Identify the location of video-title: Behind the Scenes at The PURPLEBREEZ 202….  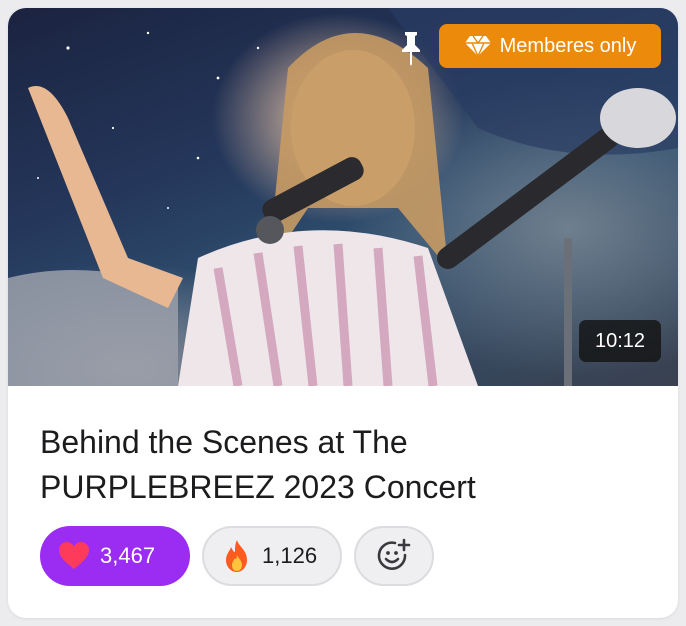
(320, 465).